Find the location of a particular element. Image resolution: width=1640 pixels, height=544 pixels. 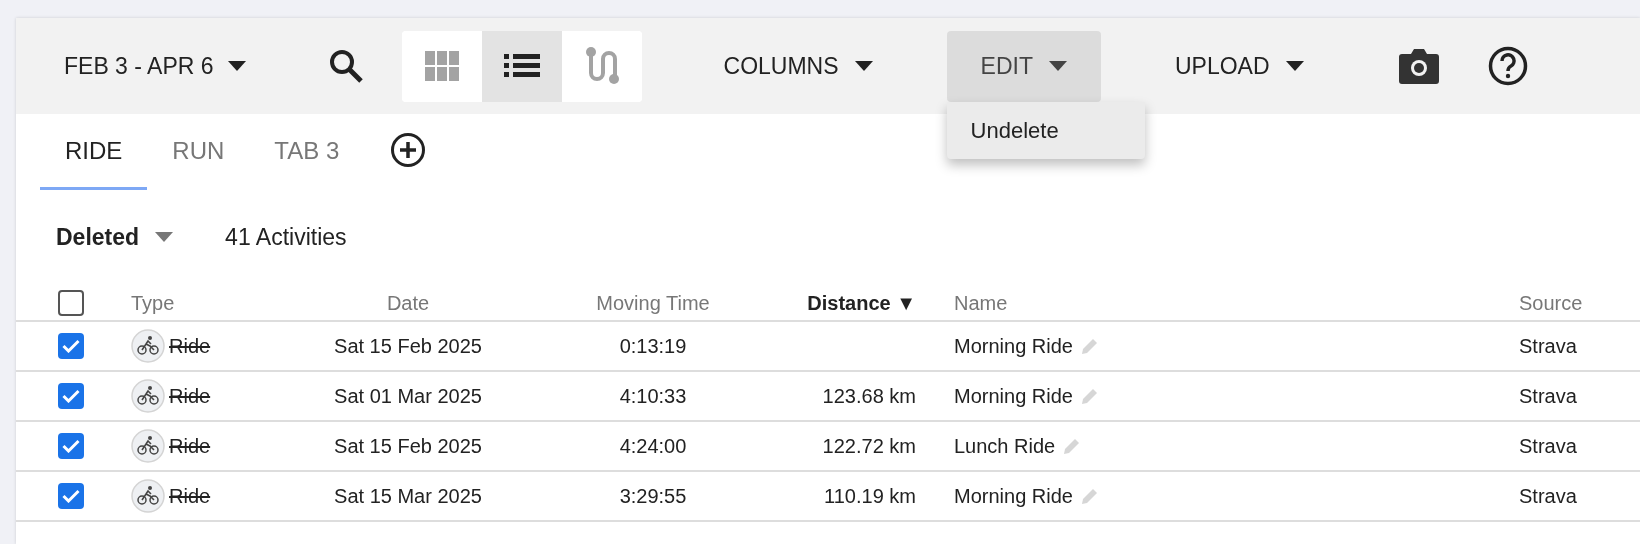

table-cell-text: Lunch Ride is located at coordinates (1005, 446).